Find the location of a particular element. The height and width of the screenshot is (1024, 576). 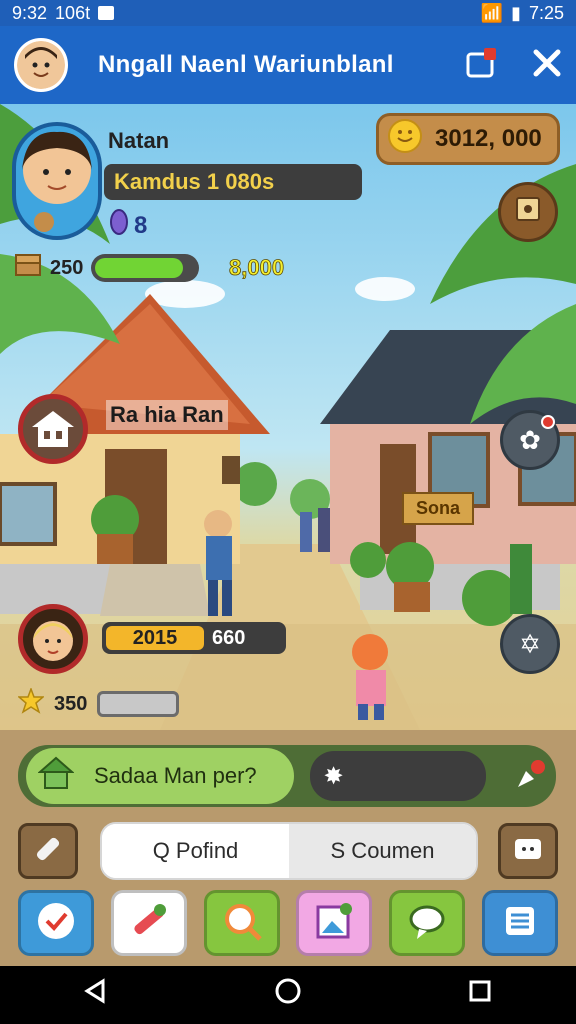

hp-row: 250 is located at coordinates (107, 268).